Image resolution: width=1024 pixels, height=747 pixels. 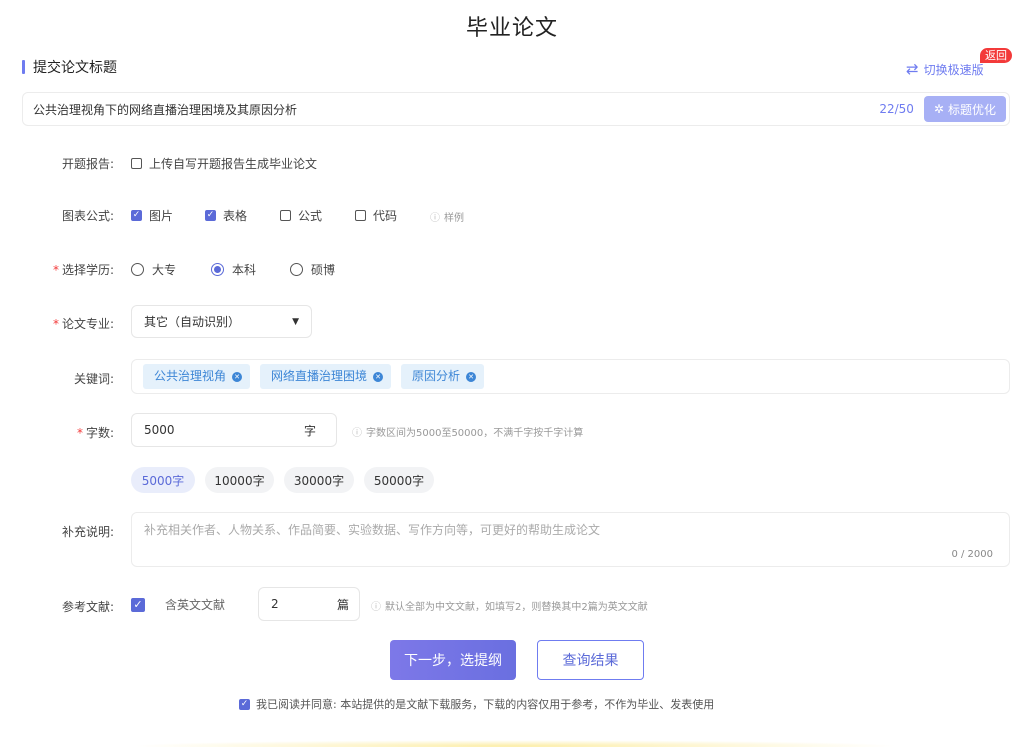 I want to click on word-count-input: 5000 字, so click(x=234, y=430).